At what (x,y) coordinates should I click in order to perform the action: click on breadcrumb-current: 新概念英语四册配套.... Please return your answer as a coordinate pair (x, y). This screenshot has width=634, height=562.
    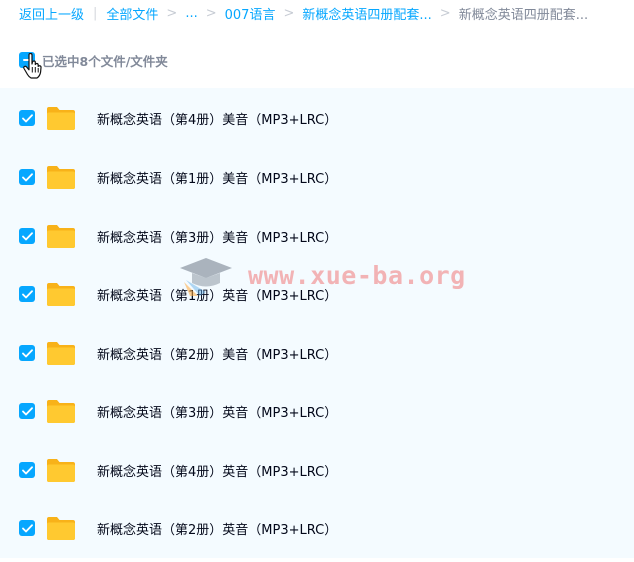
    Looking at the image, I should click on (523, 15).